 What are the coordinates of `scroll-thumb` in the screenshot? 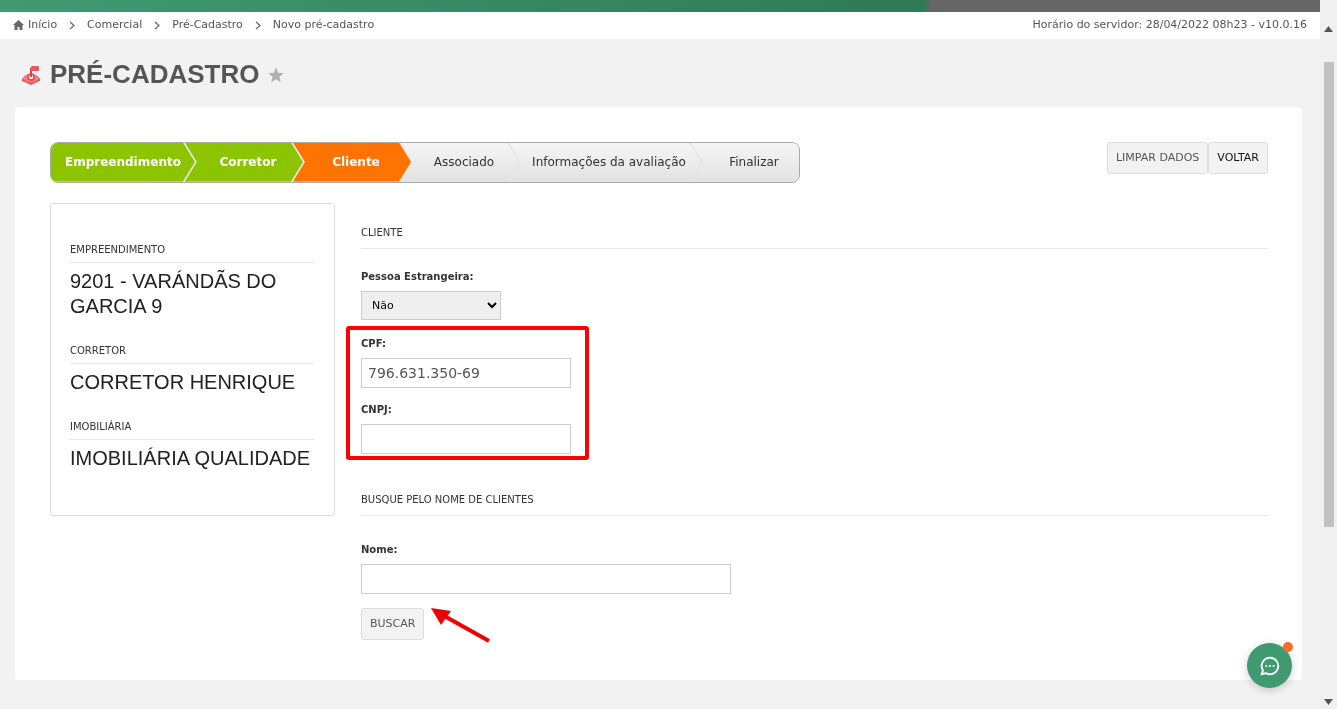 It's located at (1328, 294).